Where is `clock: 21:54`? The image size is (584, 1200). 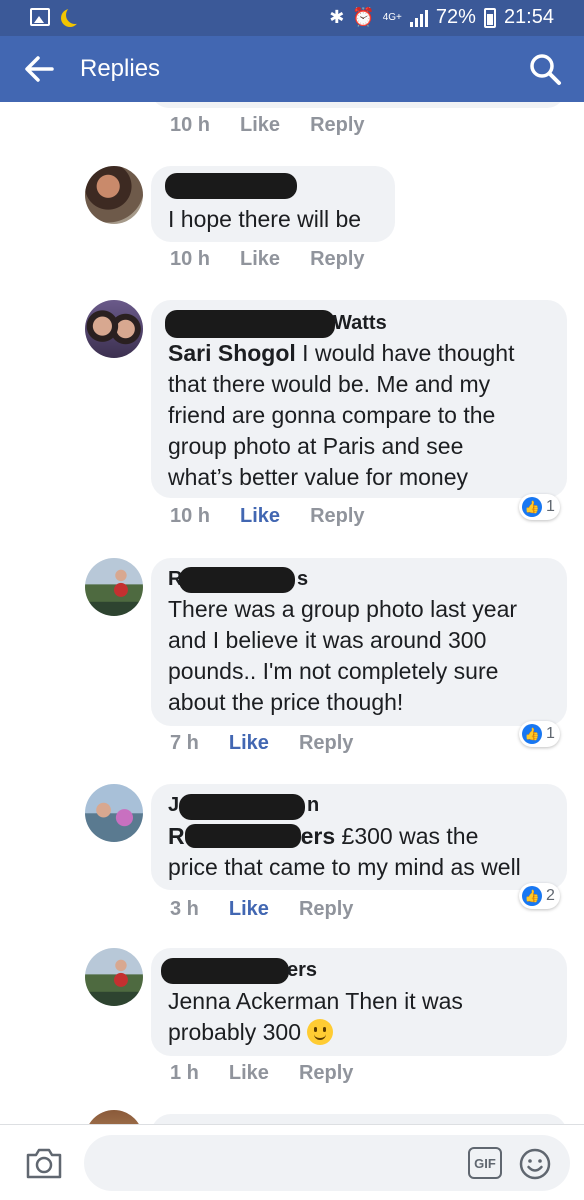
clock: 21:54 is located at coordinates (528, 17).